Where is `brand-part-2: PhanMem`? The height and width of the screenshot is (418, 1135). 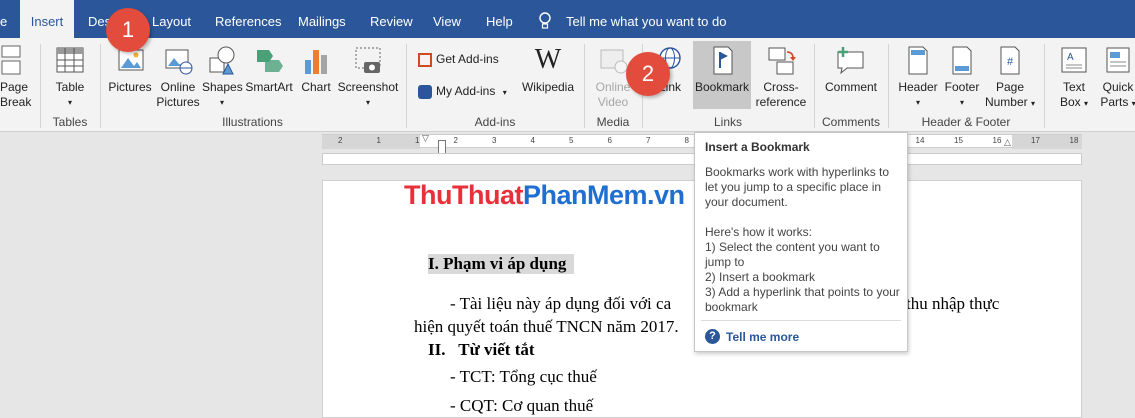
brand-part-2: PhanMem is located at coordinates (585, 195).